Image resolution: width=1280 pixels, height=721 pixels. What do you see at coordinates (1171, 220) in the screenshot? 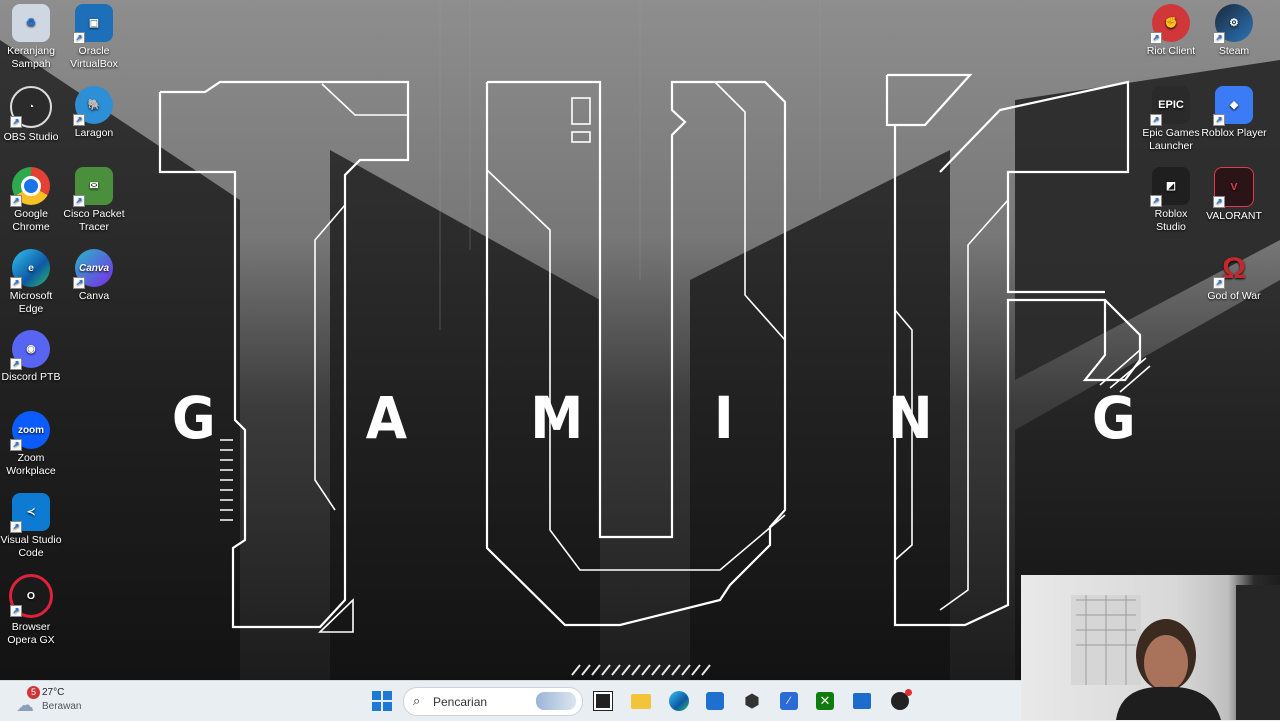
I see `icon-label: Roblox Studio` at bounding box center [1171, 220].